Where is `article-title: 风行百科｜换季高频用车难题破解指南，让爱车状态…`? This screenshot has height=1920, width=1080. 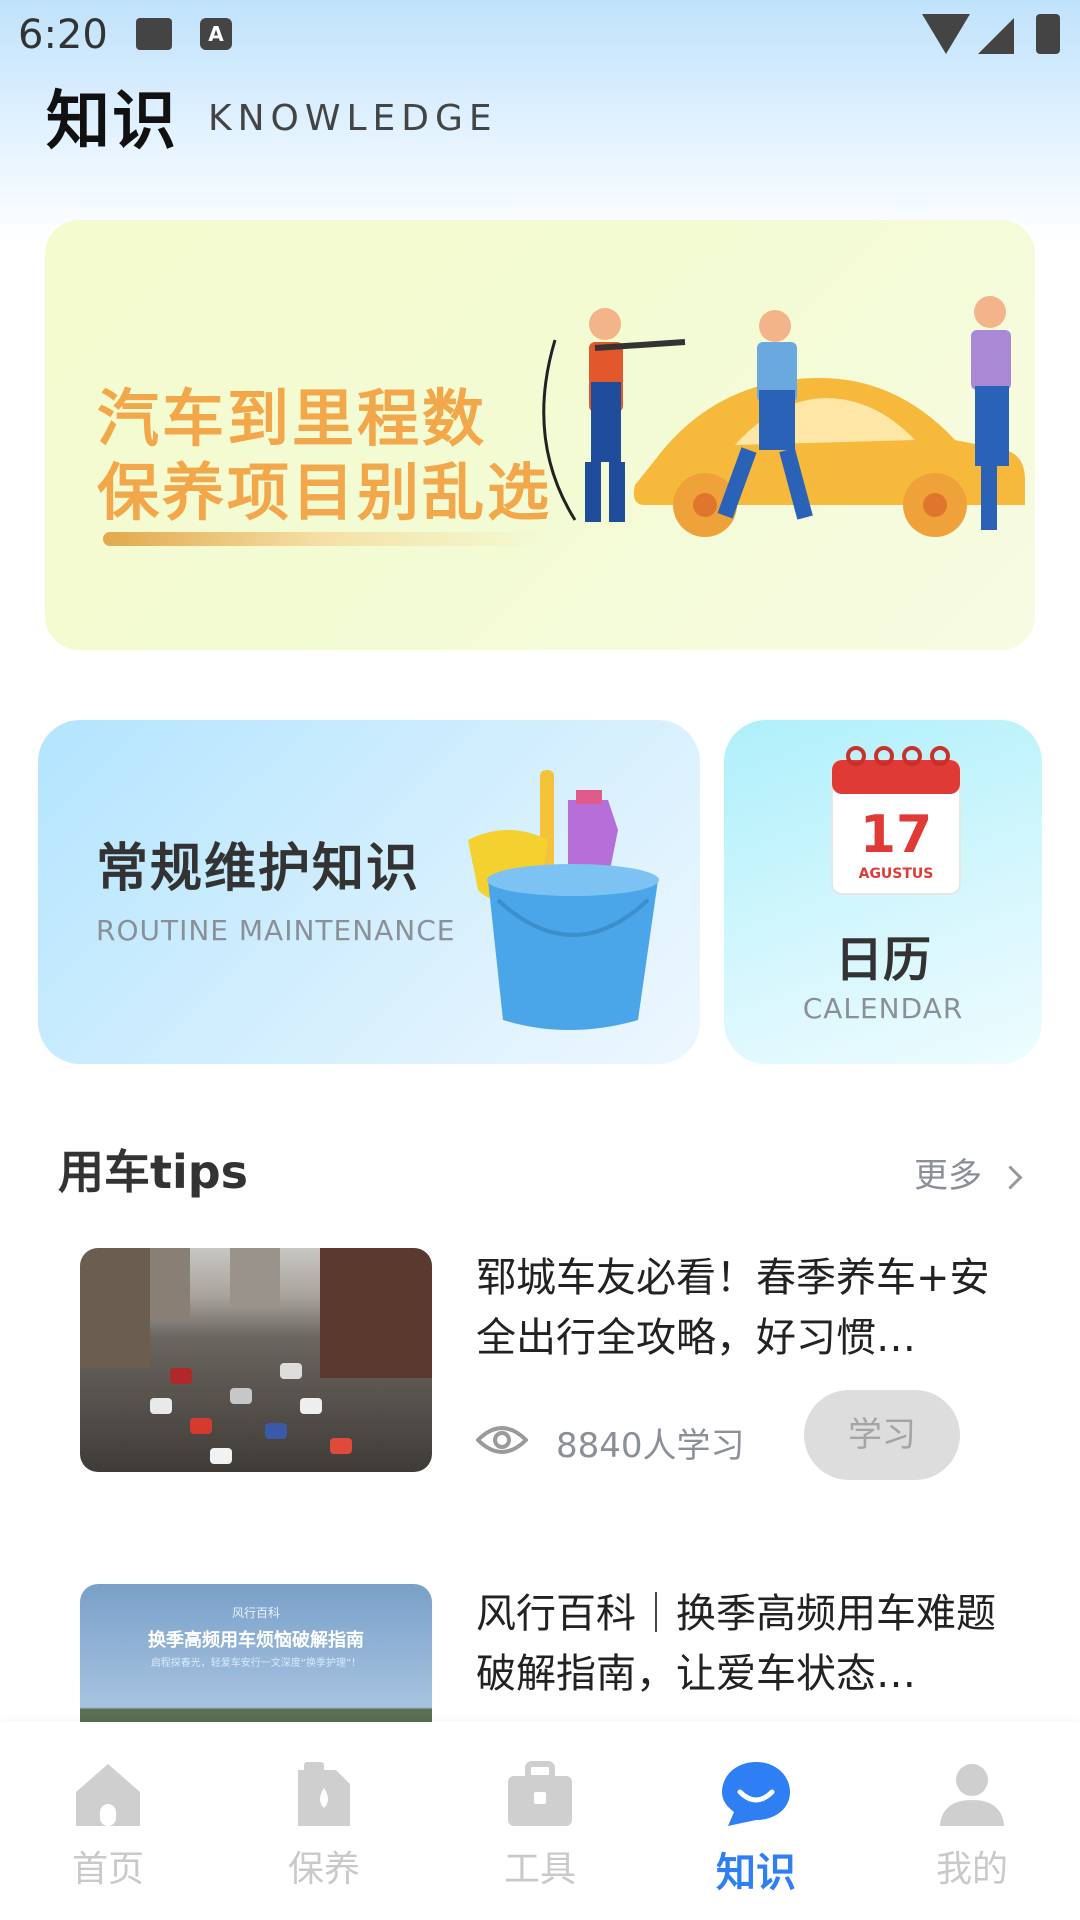 article-title: 风行百科｜换季高频用车难题破解指南，让爱车状态… is located at coordinates (736, 1644).